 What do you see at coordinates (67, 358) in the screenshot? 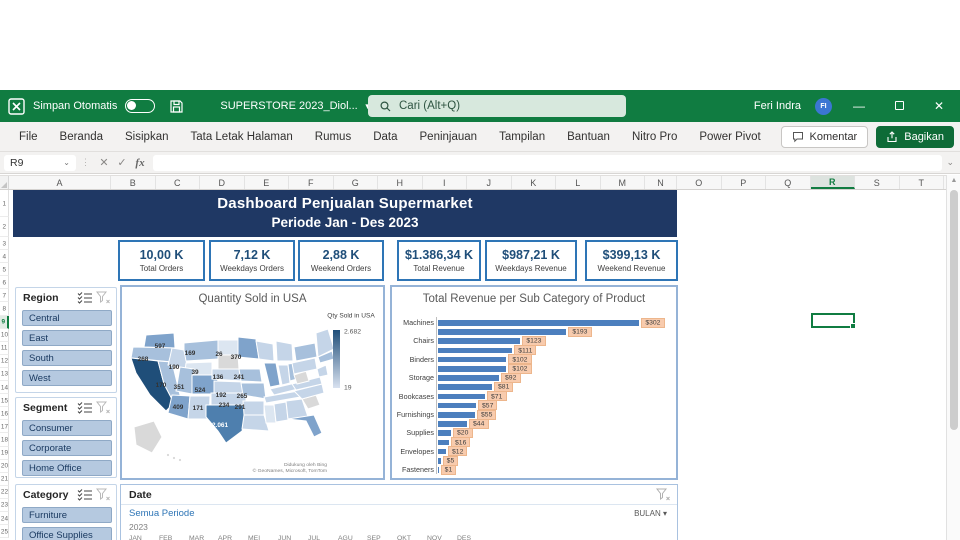
I see `slicer-item-south: South` at bounding box center [67, 358].